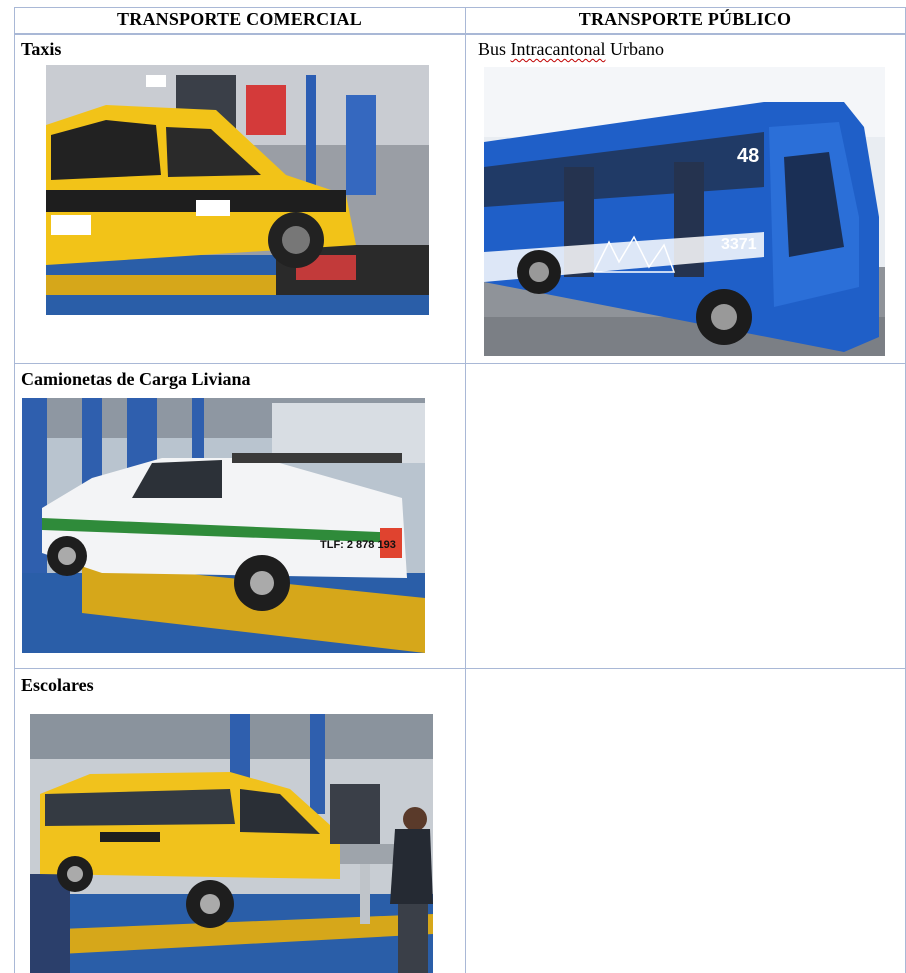 Image resolution: width=906 pixels, height=973 pixels. What do you see at coordinates (136, 379) in the screenshot?
I see `camionetas-label: Camionetas de Carga Liviana` at bounding box center [136, 379].